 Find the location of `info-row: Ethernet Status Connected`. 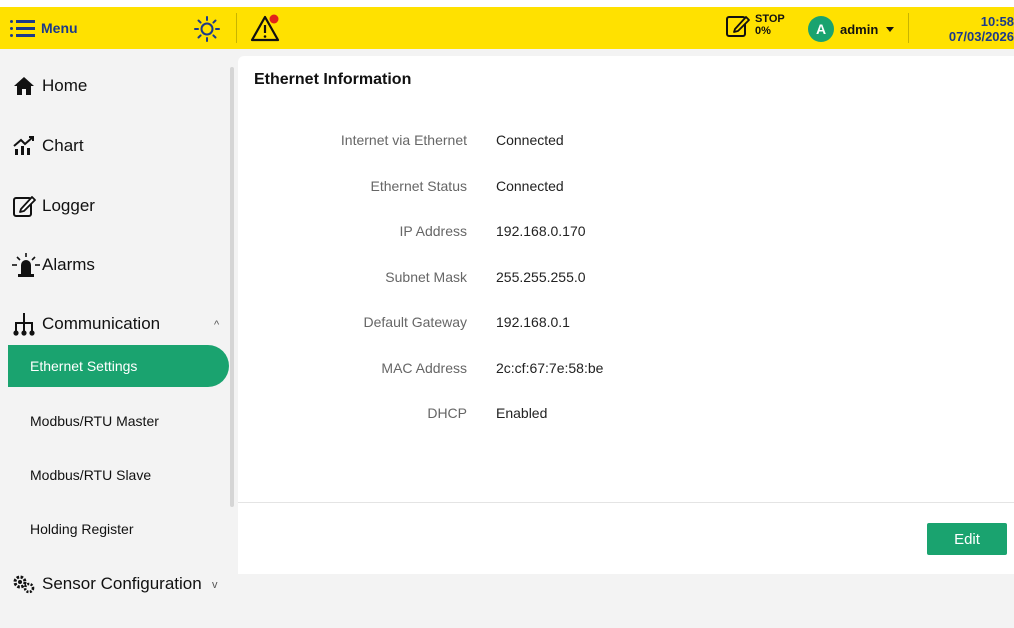

info-row: Ethernet Status Connected is located at coordinates (626, 188).